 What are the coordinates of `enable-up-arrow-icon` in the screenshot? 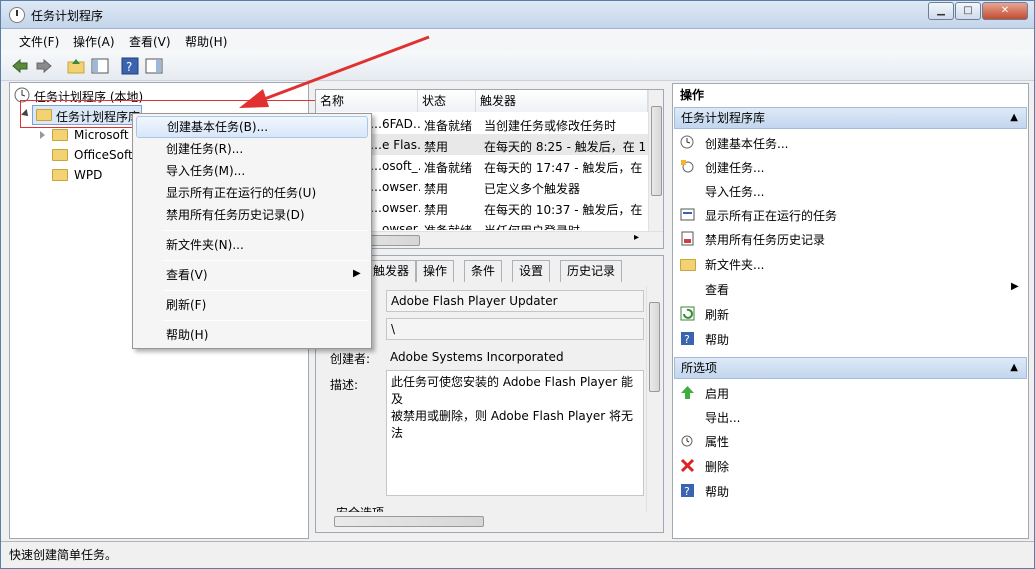 It's located at (687, 392).